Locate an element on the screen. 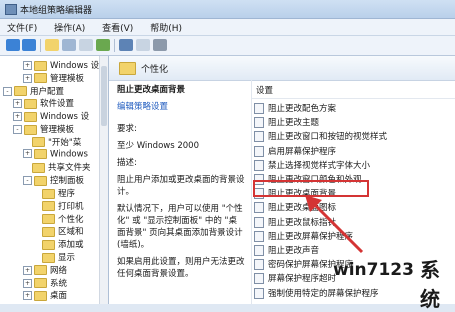  filter-icon is located at coordinates (160, 45).